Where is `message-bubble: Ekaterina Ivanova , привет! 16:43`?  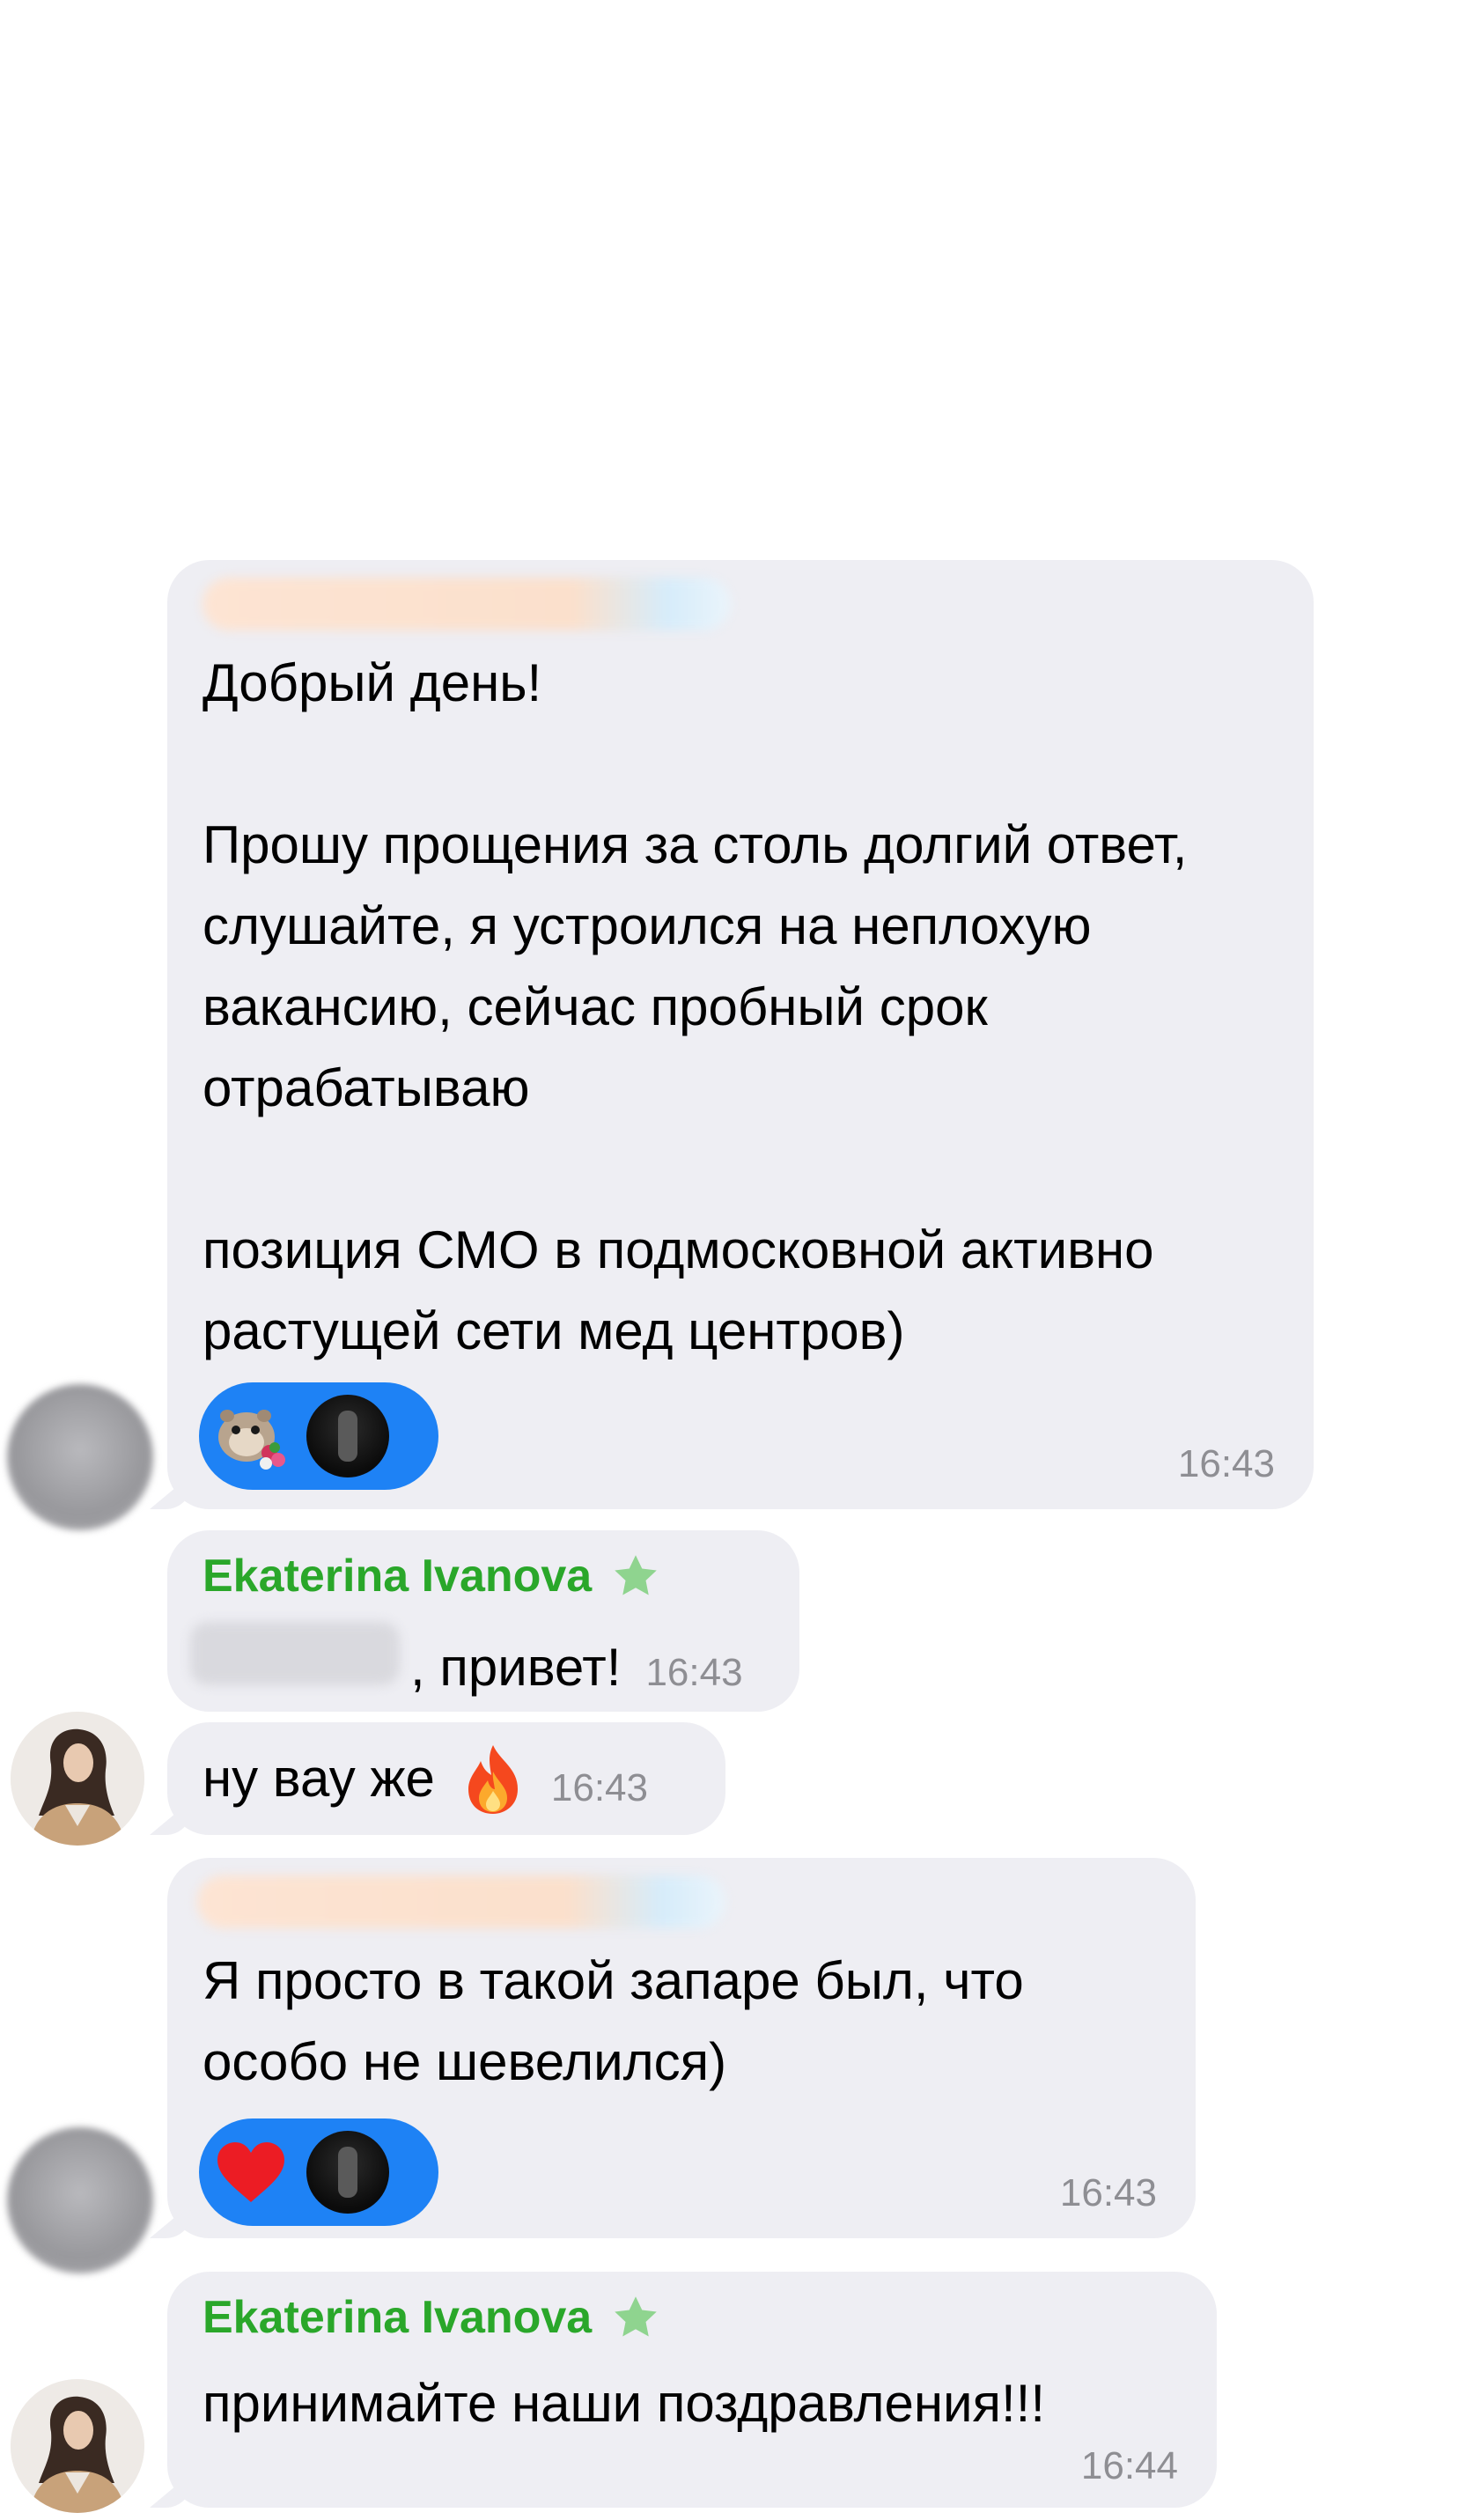
message-bubble: Ekaterina Ivanova , привет! 16:43 is located at coordinates (483, 1621).